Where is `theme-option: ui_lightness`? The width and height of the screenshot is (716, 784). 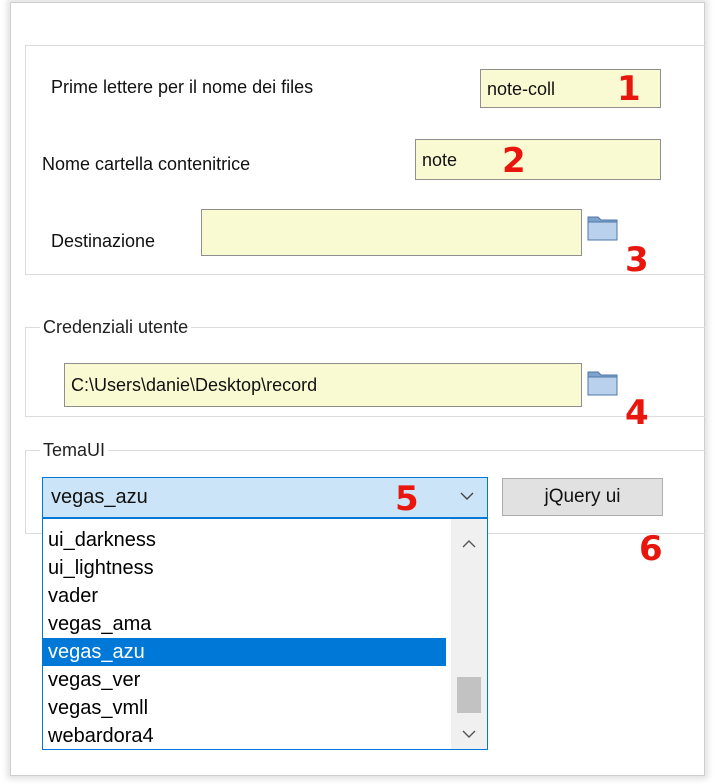 theme-option: ui_lightness is located at coordinates (244, 568).